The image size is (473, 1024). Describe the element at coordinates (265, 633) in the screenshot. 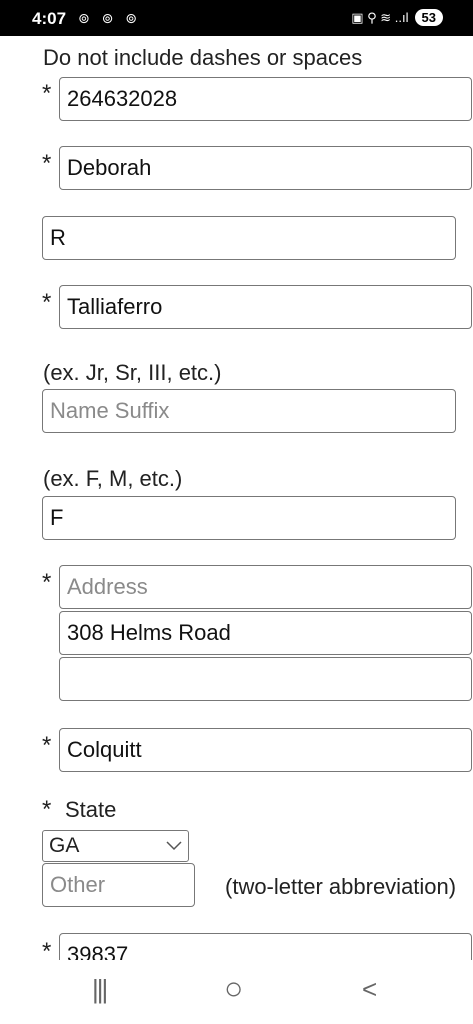

I see `address-line2-input` at that location.